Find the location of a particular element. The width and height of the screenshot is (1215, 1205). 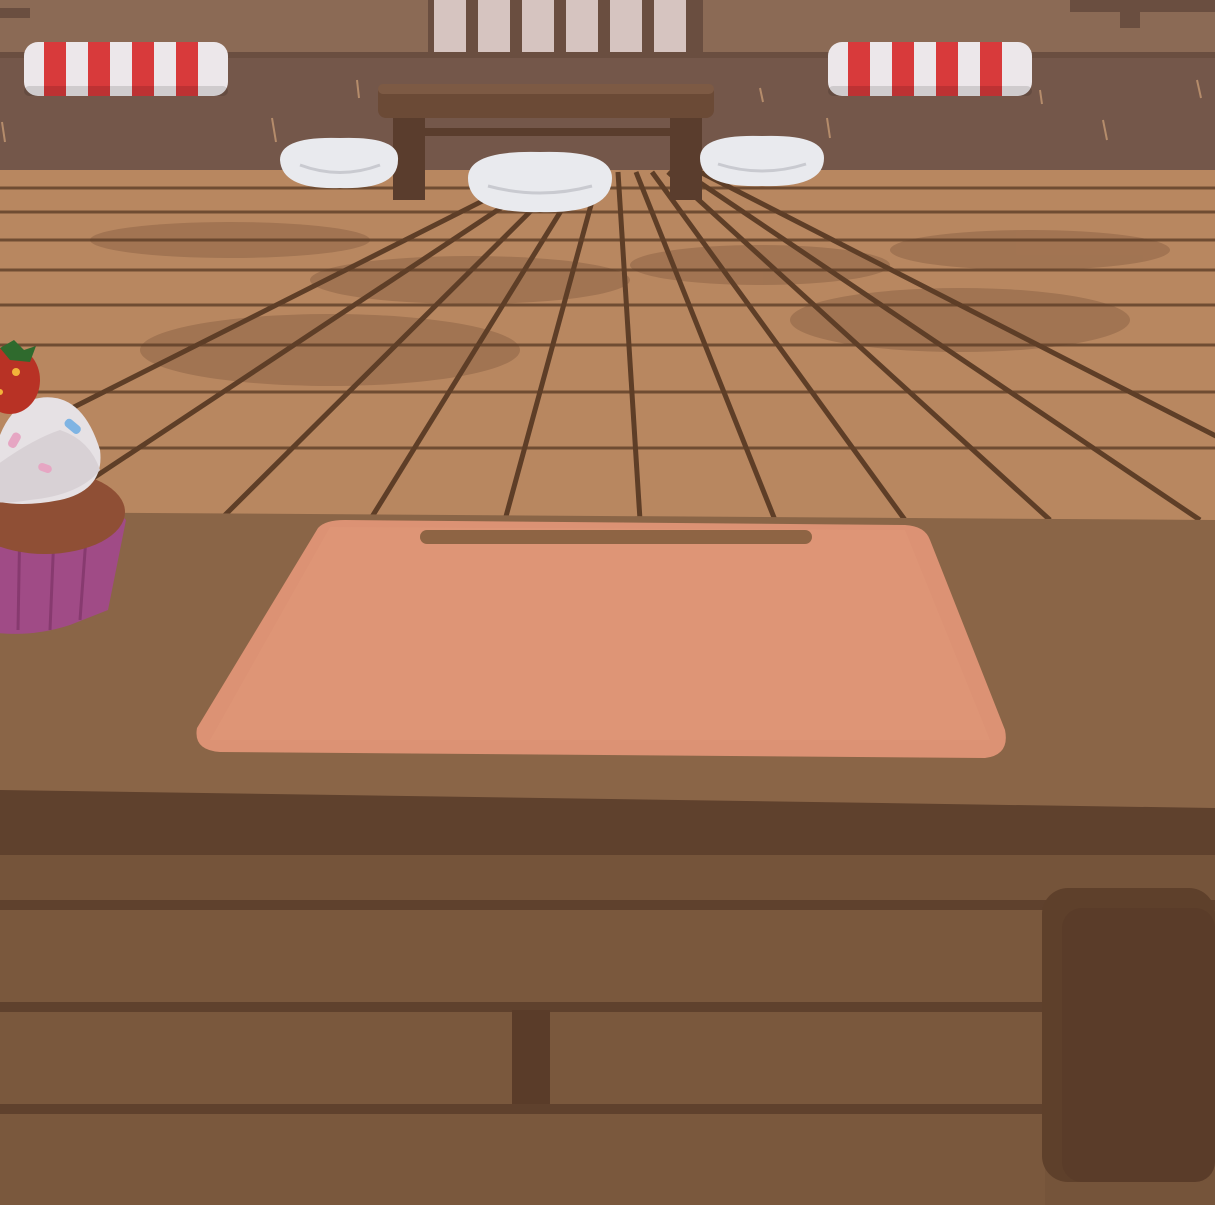

cushion-right is located at coordinates (762, 161).